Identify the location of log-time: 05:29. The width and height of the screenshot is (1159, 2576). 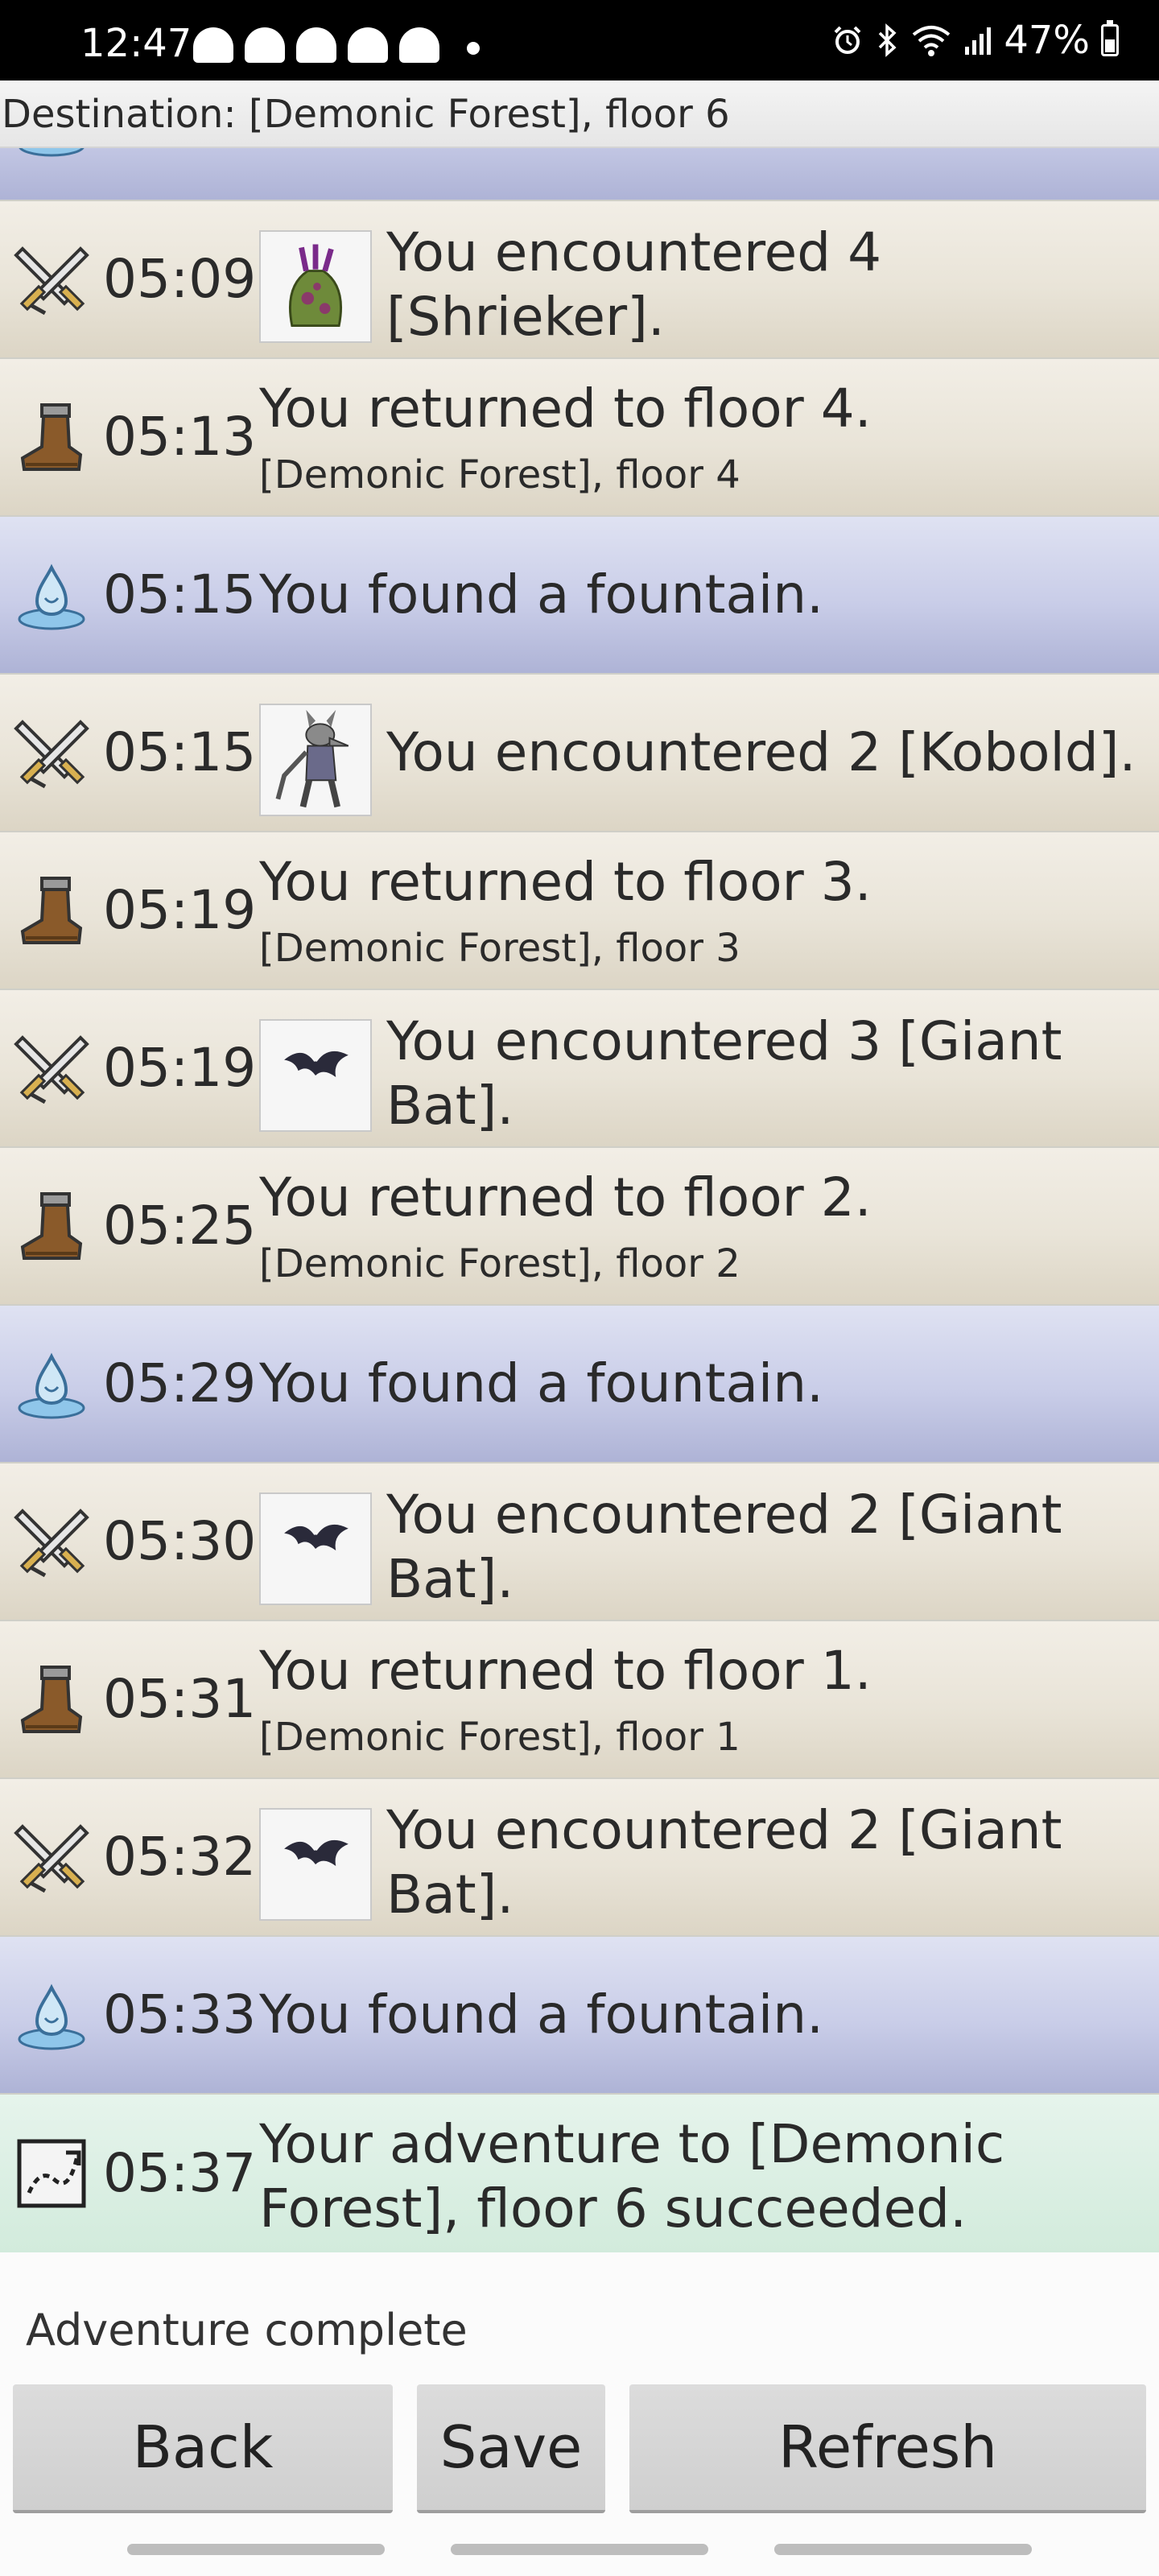
(180, 1383).